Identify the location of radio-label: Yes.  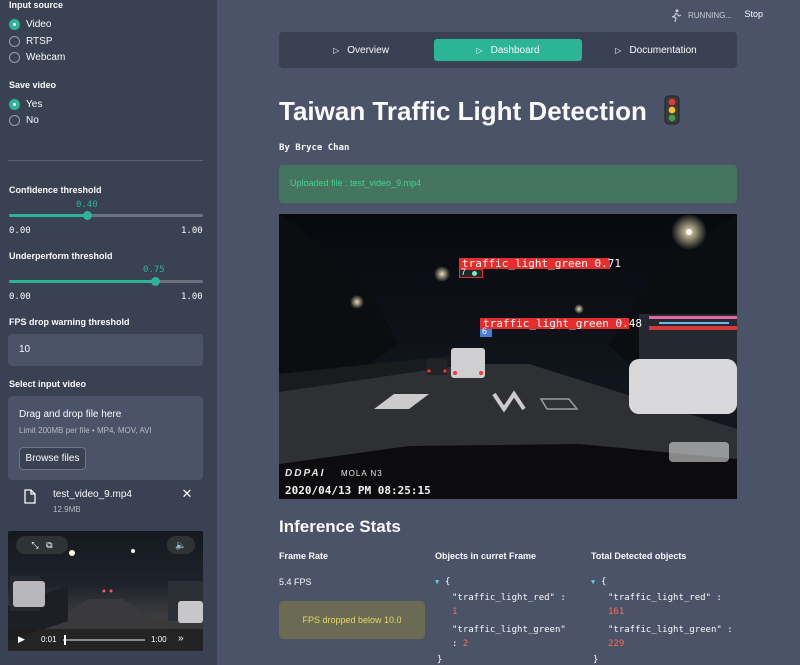
(34, 104).